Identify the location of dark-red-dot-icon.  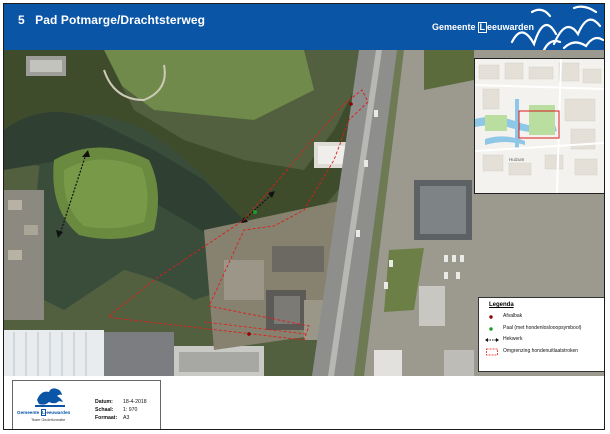
(491, 317).